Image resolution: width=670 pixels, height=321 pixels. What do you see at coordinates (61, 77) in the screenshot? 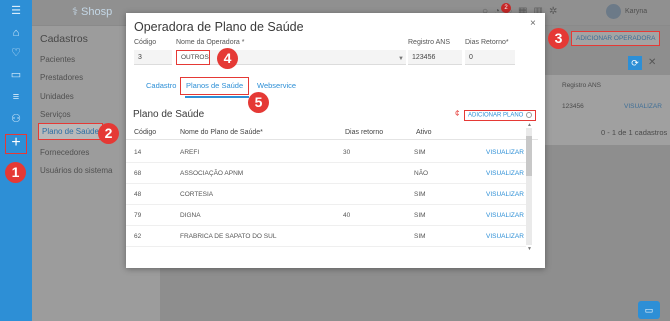
I see `sidebar-item-prestadores: Prestadores` at bounding box center [61, 77].